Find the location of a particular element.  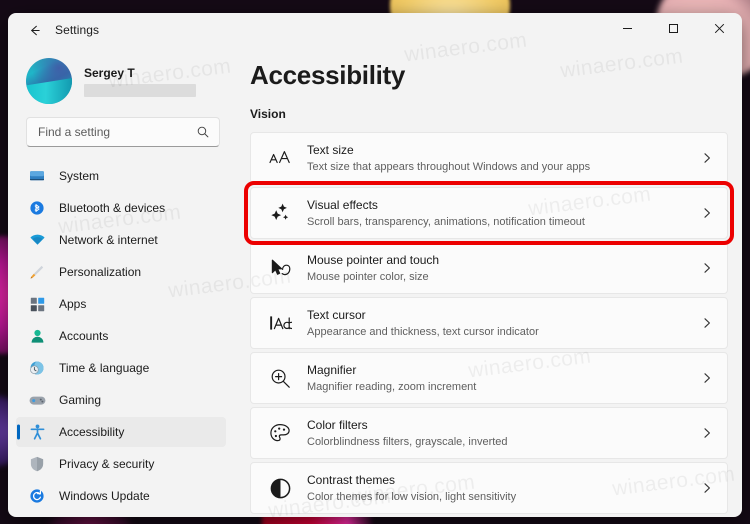

minimize-button is located at coordinates (627, 30).